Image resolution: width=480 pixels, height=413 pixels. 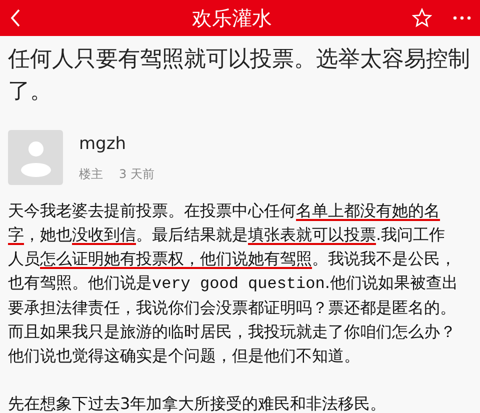 I want to click on more-icon, so click(x=462, y=18).